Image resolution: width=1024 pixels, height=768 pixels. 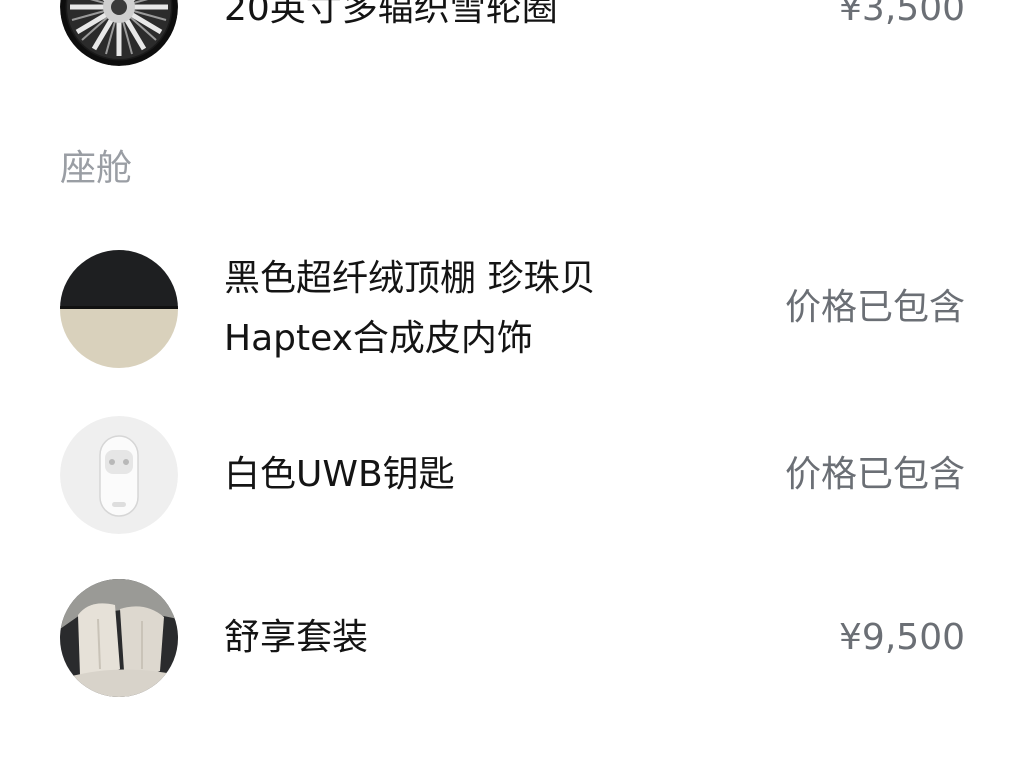 What do you see at coordinates (512, 35) in the screenshot?
I see `option-row-wheel: 20英寸多辐织雪轮圈 ¥3,500` at bounding box center [512, 35].